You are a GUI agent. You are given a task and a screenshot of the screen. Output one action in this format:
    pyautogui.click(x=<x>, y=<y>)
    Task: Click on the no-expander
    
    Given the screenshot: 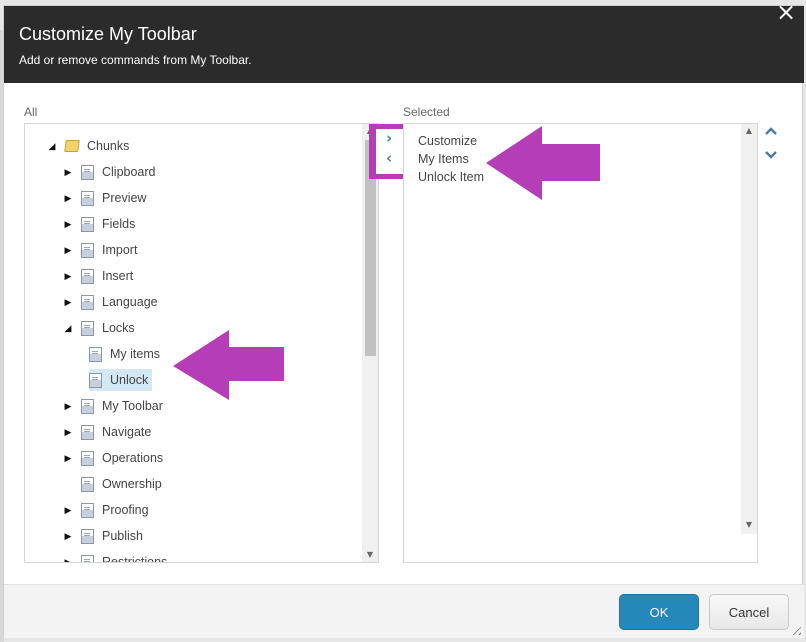 What is the action you would take?
    pyautogui.click(x=68, y=484)
    